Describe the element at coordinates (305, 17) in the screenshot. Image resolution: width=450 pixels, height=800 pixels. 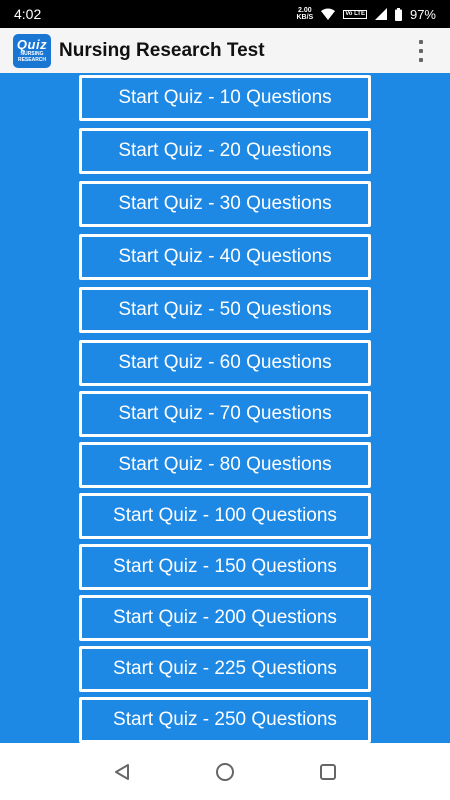
I see `network-speed-unit: KB/S` at that location.